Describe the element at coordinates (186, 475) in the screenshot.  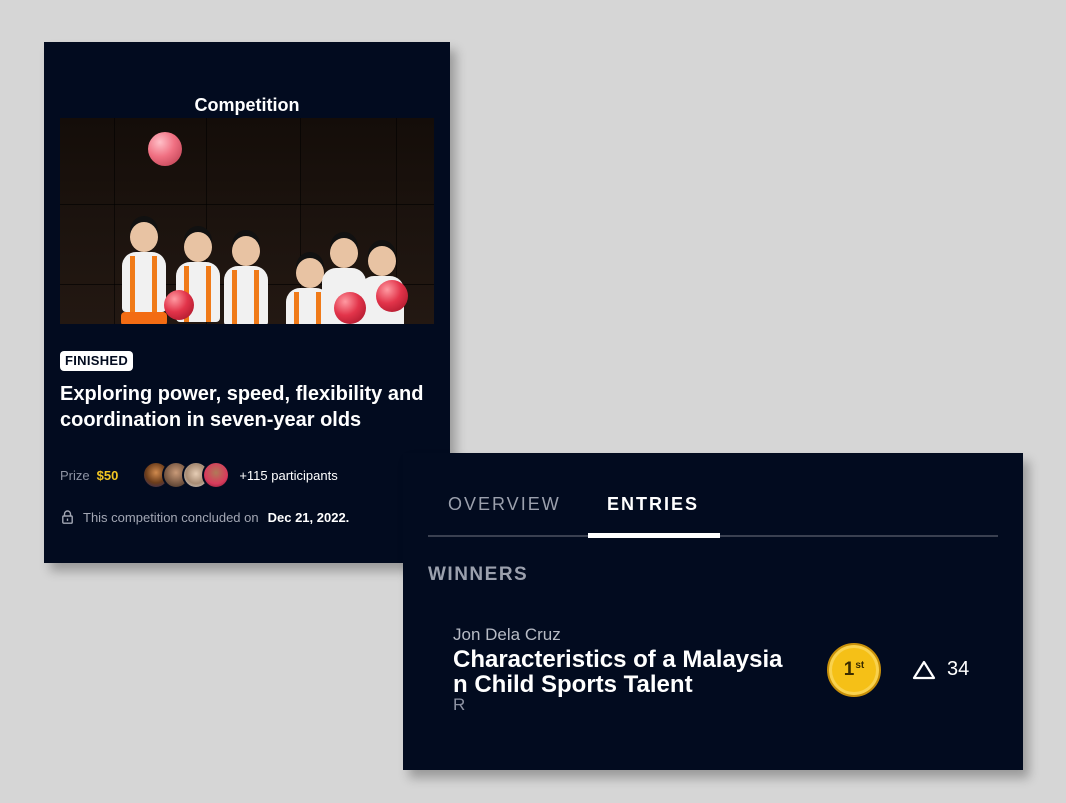
I see `participant-avatars` at that location.